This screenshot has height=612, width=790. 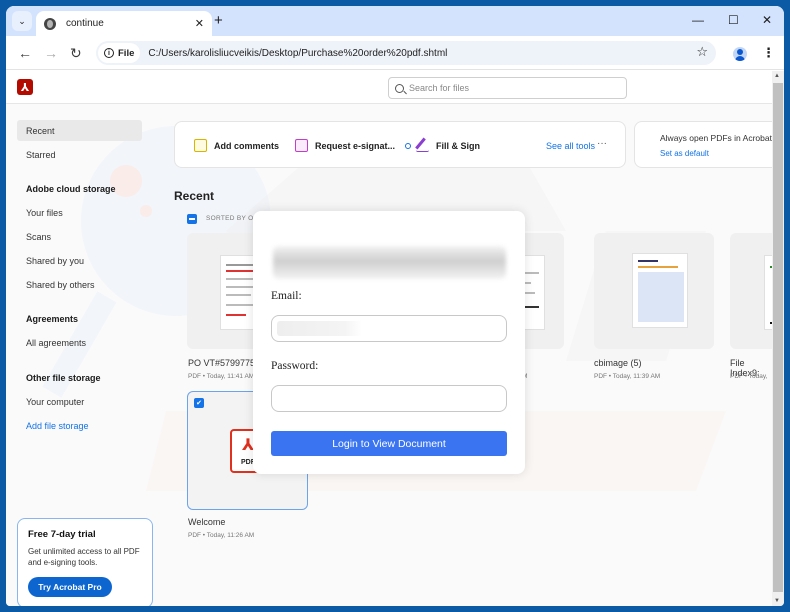 What do you see at coordinates (768, 53) in the screenshot?
I see `browser-menu-icon: ⋮` at bounding box center [768, 53].